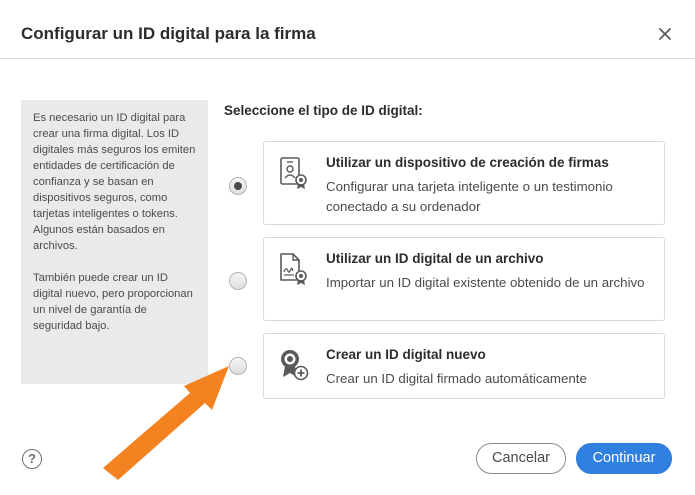 This screenshot has height=495, width=695. What do you see at coordinates (521, 458) in the screenshot?
I see `cancel-button: Cancelar` at bounding box center [521, 458].